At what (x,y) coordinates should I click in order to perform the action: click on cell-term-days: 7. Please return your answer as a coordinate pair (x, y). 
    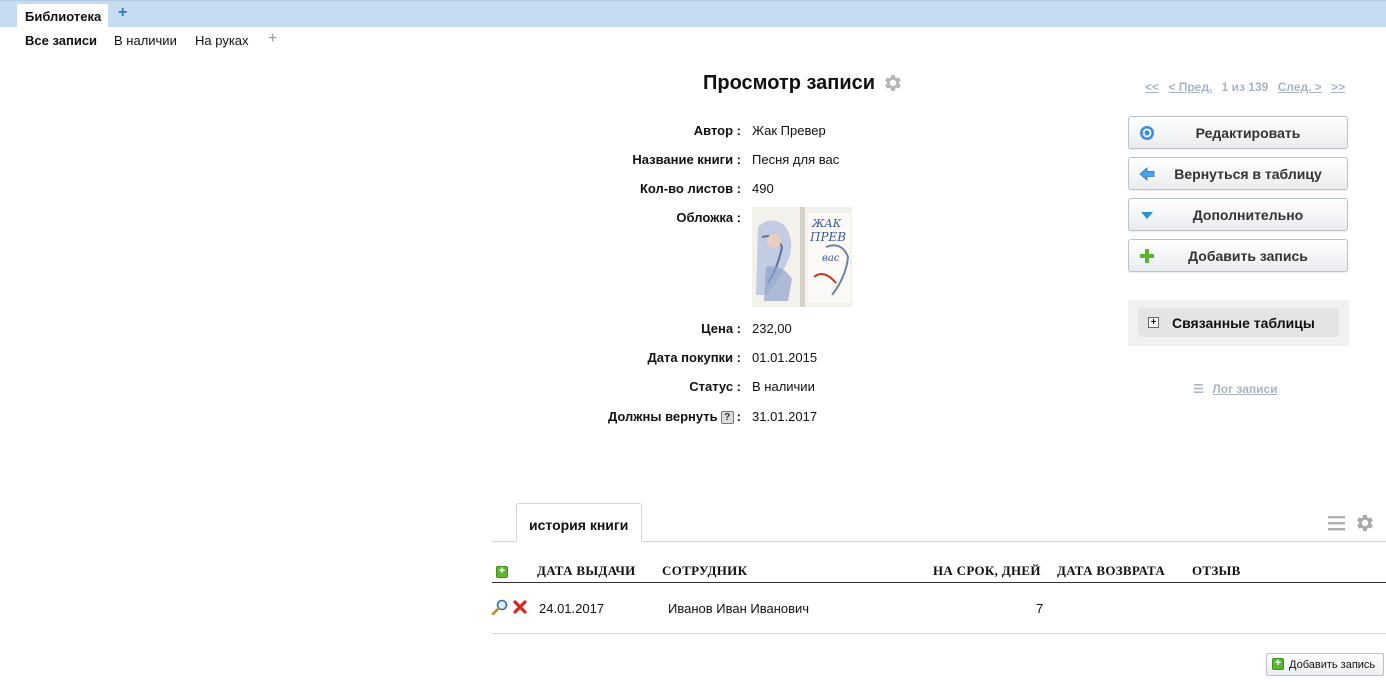
    Looking at the image, I should click on (1040, 608).